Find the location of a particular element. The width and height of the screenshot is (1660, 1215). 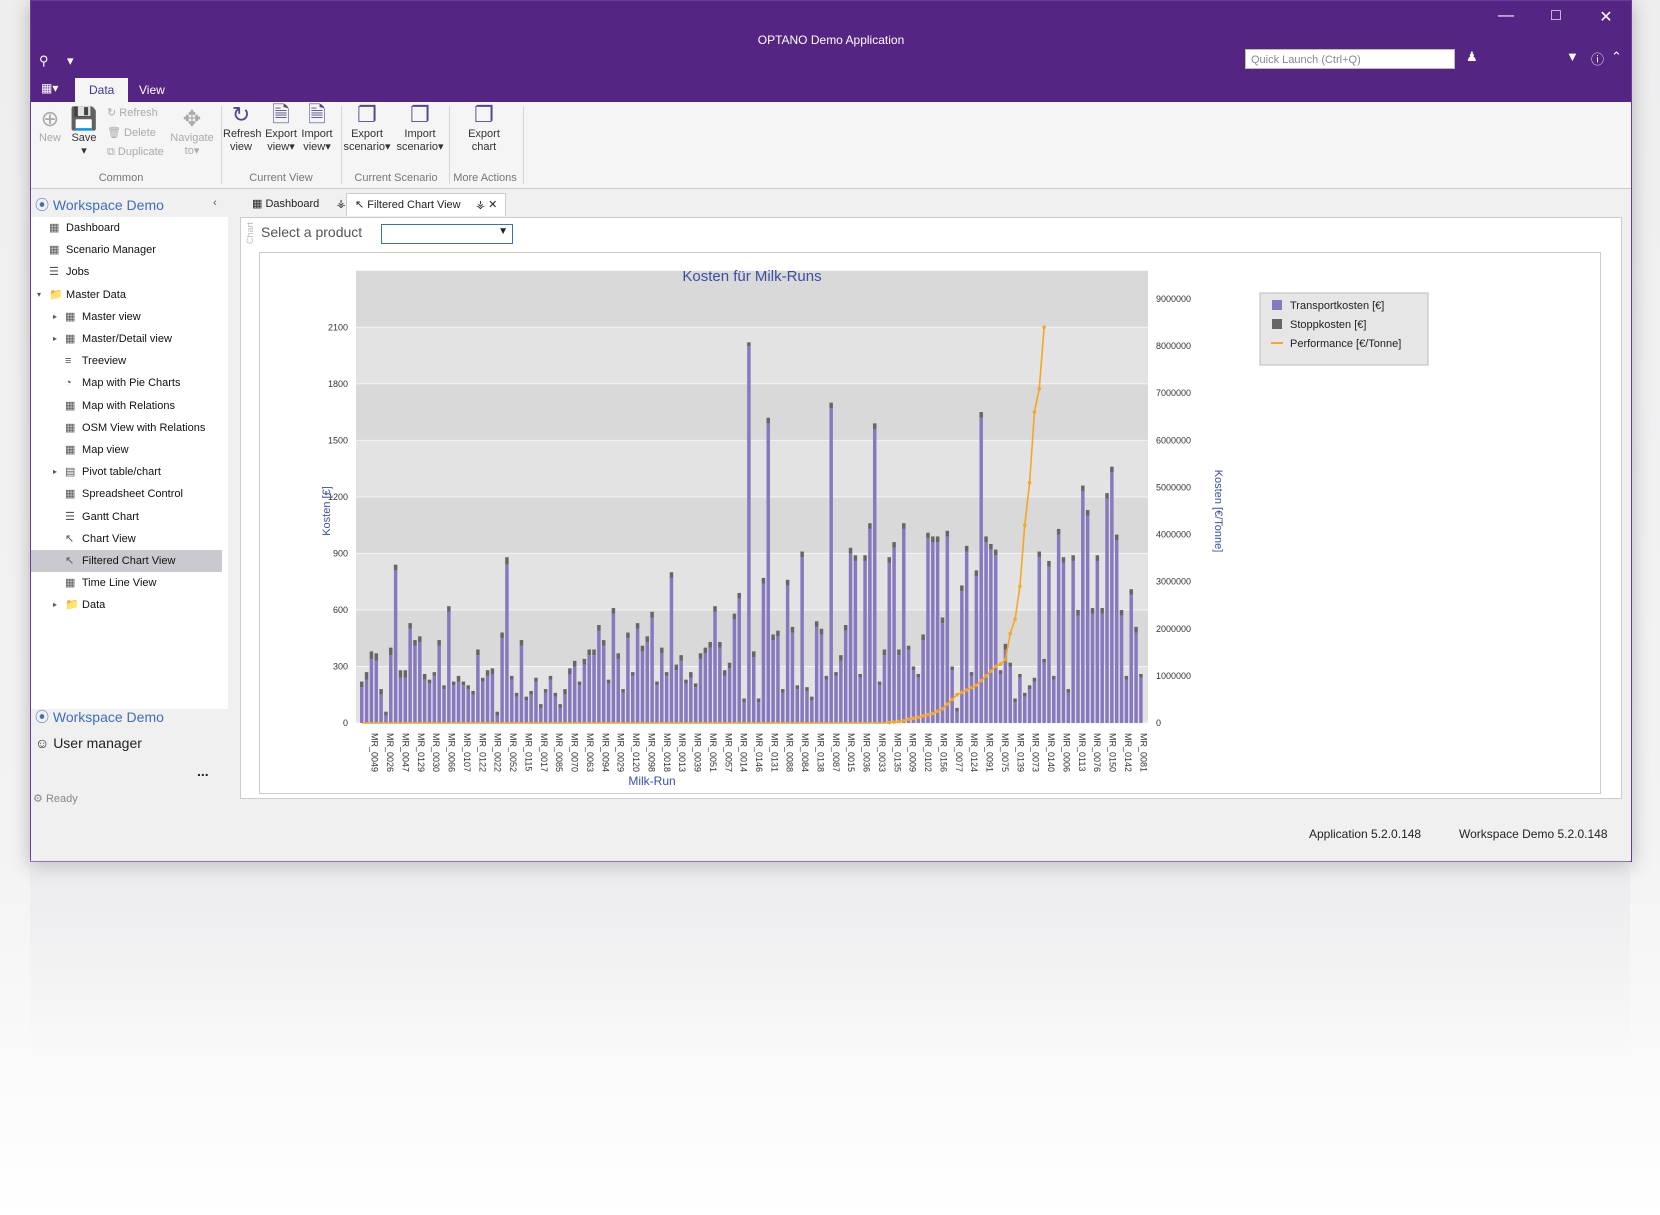

quick-launch-input: Quick Launch (Ctrl+Q) is located at coordinates (1350, 59).